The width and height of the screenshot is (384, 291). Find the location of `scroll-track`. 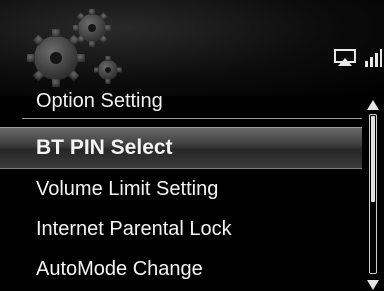

scroll-track is located at coordinates (373, 194).